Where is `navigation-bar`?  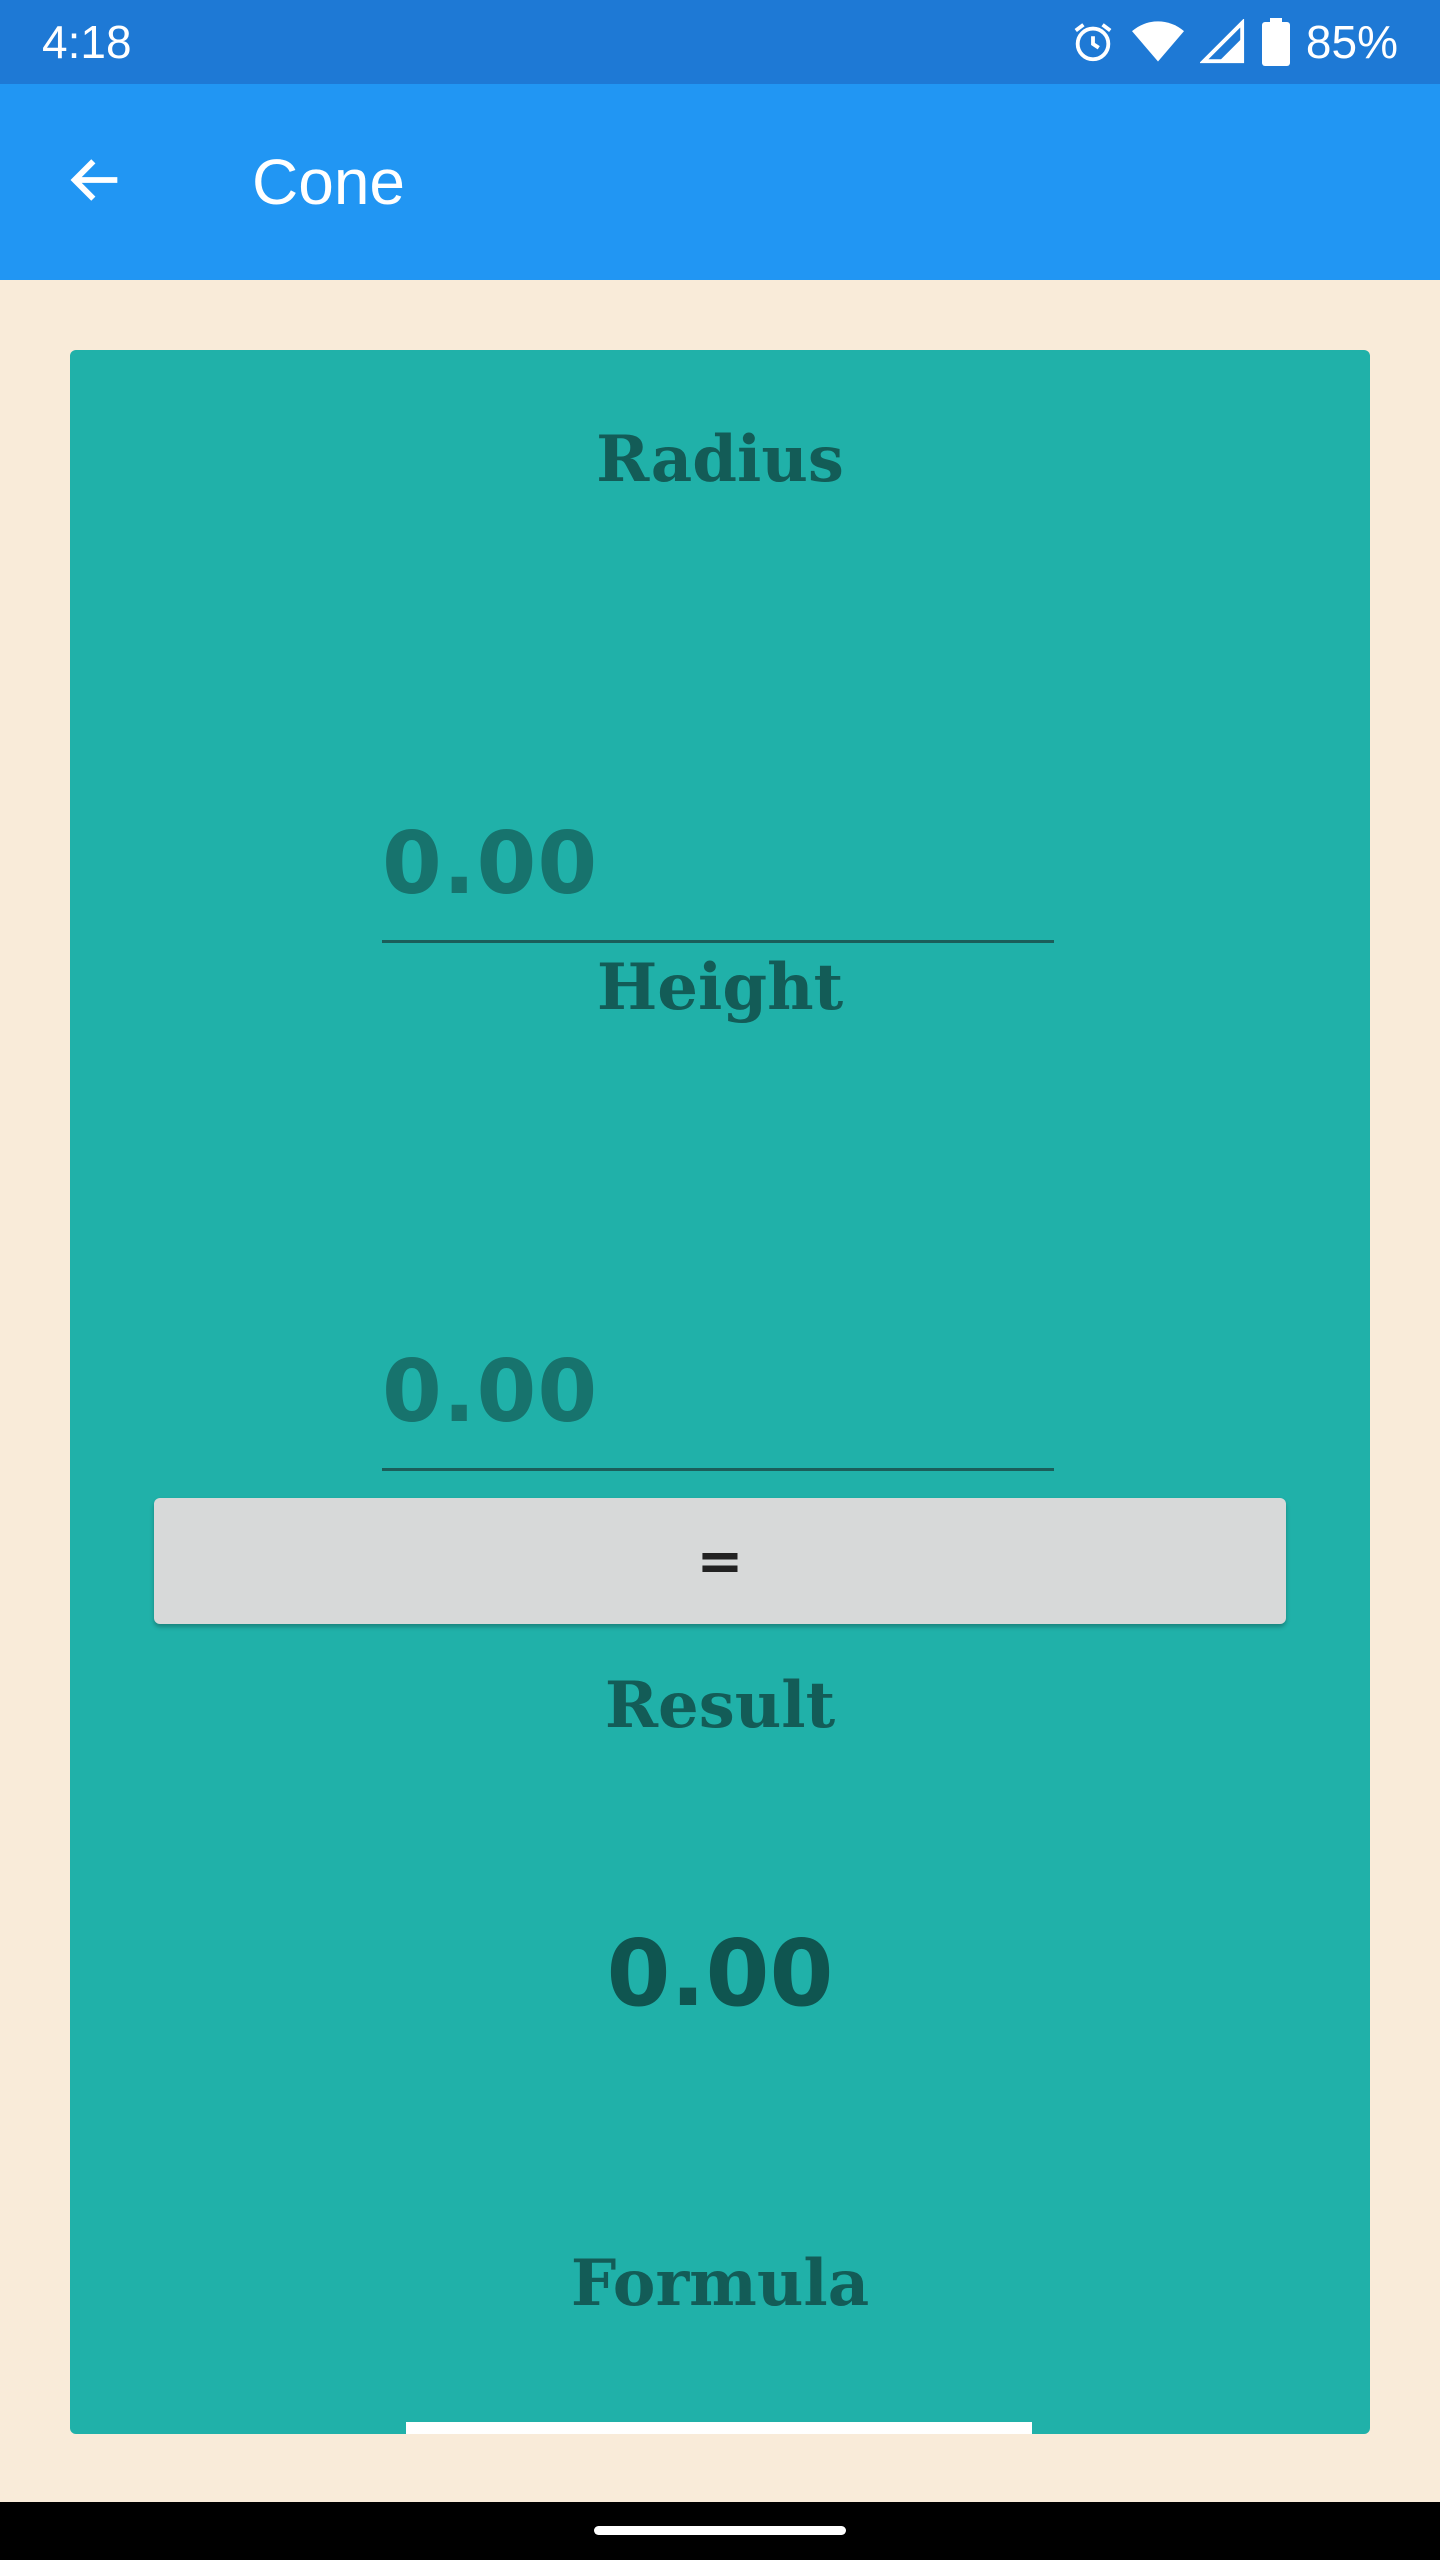 navigation-bar is located at coordinates (720, 2531).